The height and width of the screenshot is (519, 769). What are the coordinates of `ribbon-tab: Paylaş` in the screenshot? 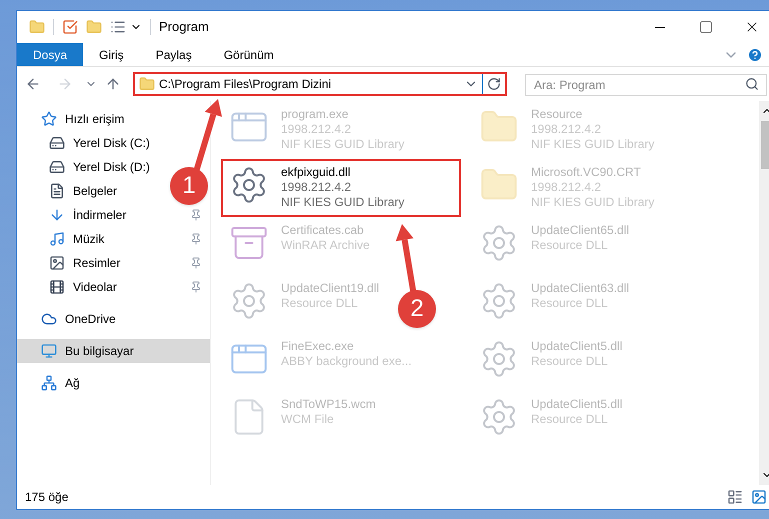 It's located at (174, 54).